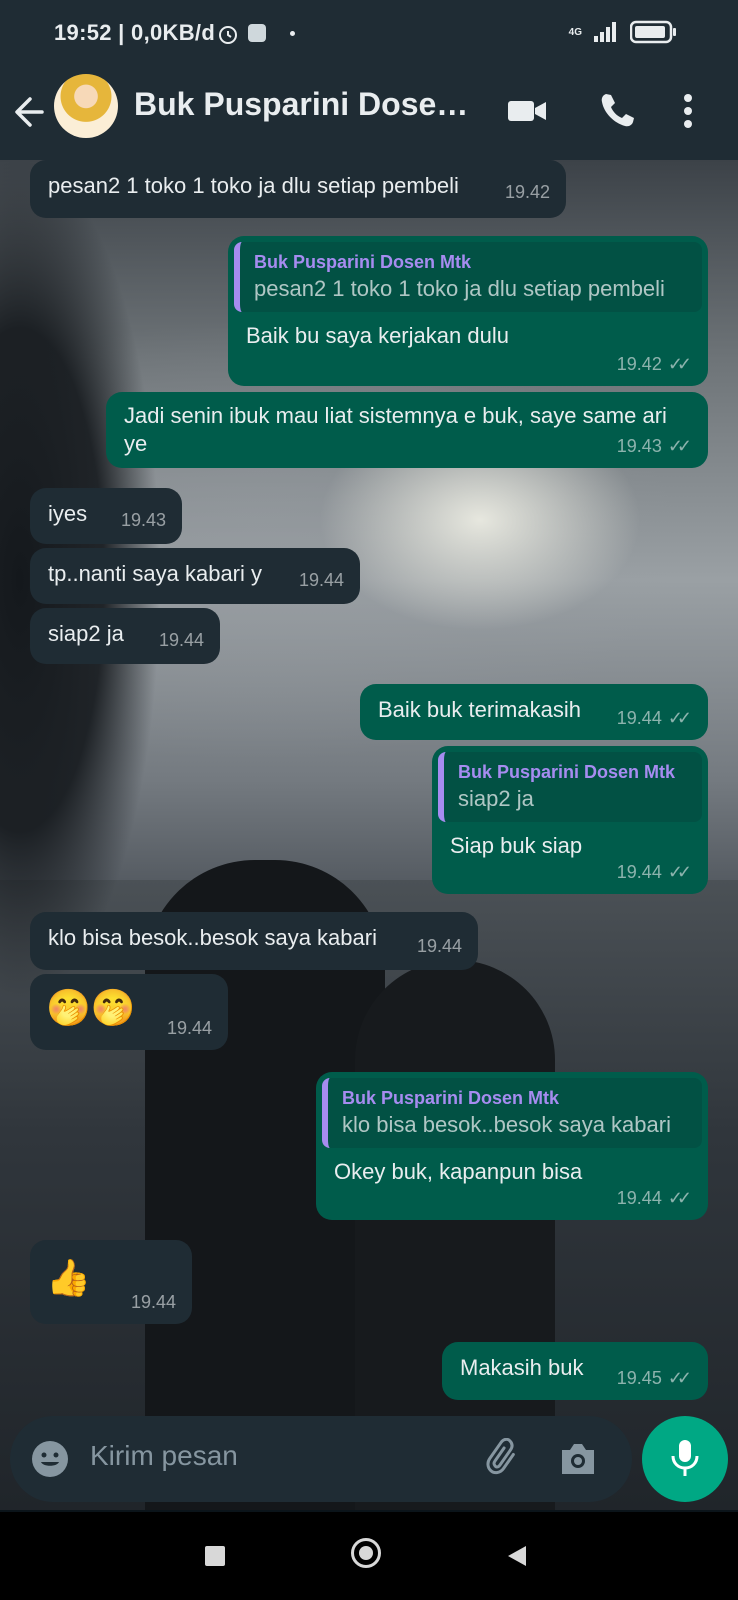  What do you see at coordinates (257, 33) in the screenshot?
I see `app-notification-icon` at bounding box center [257, 33].